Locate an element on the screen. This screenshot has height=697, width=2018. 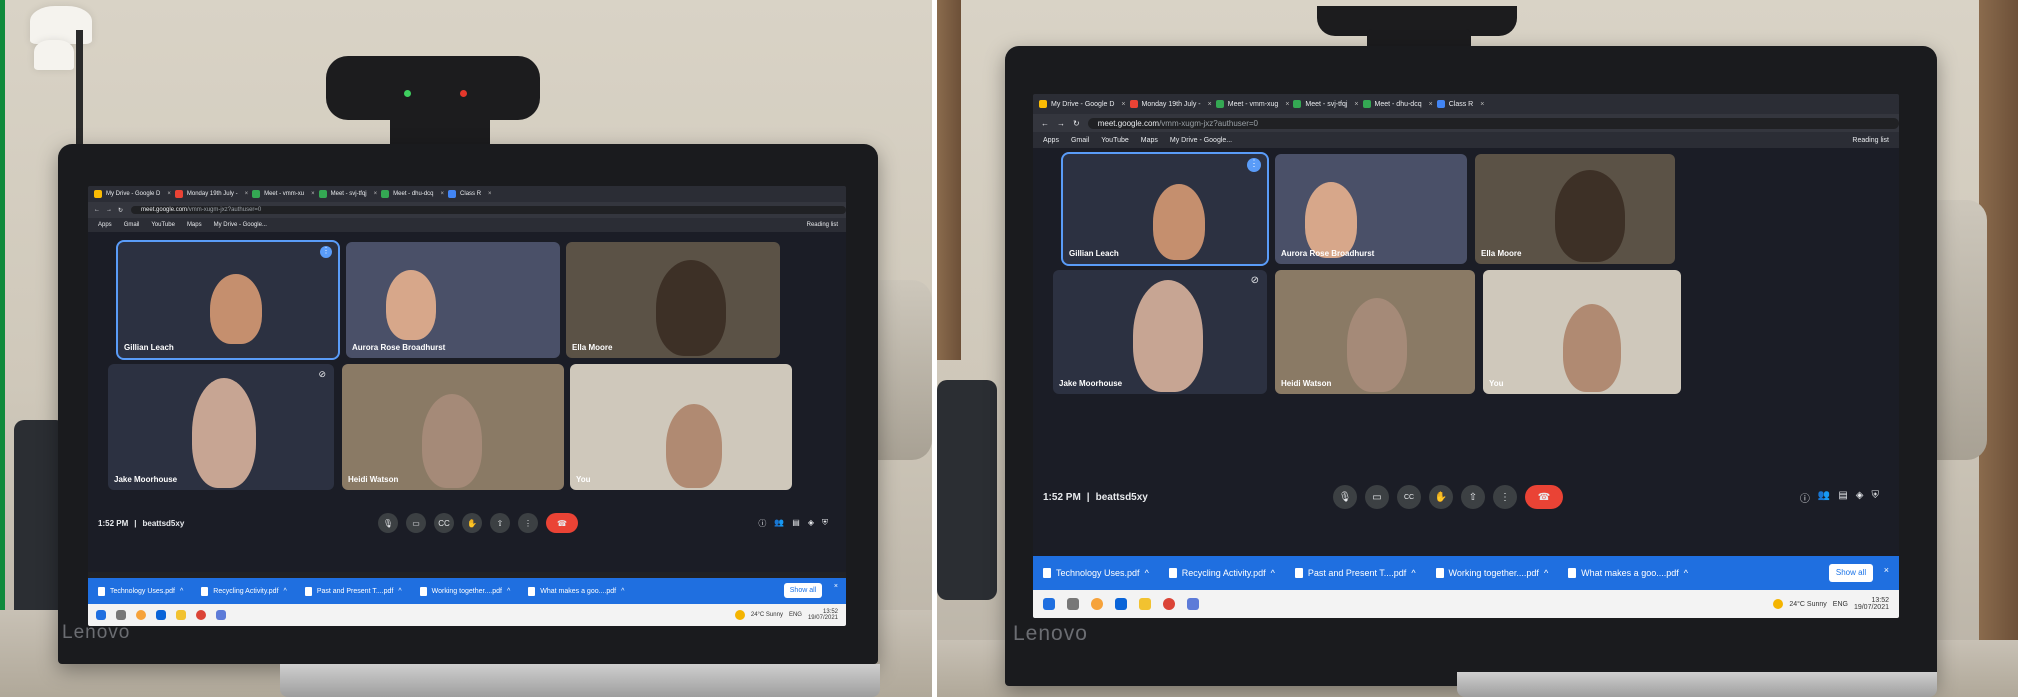
office-icon is located at coordinates (1097, 604).